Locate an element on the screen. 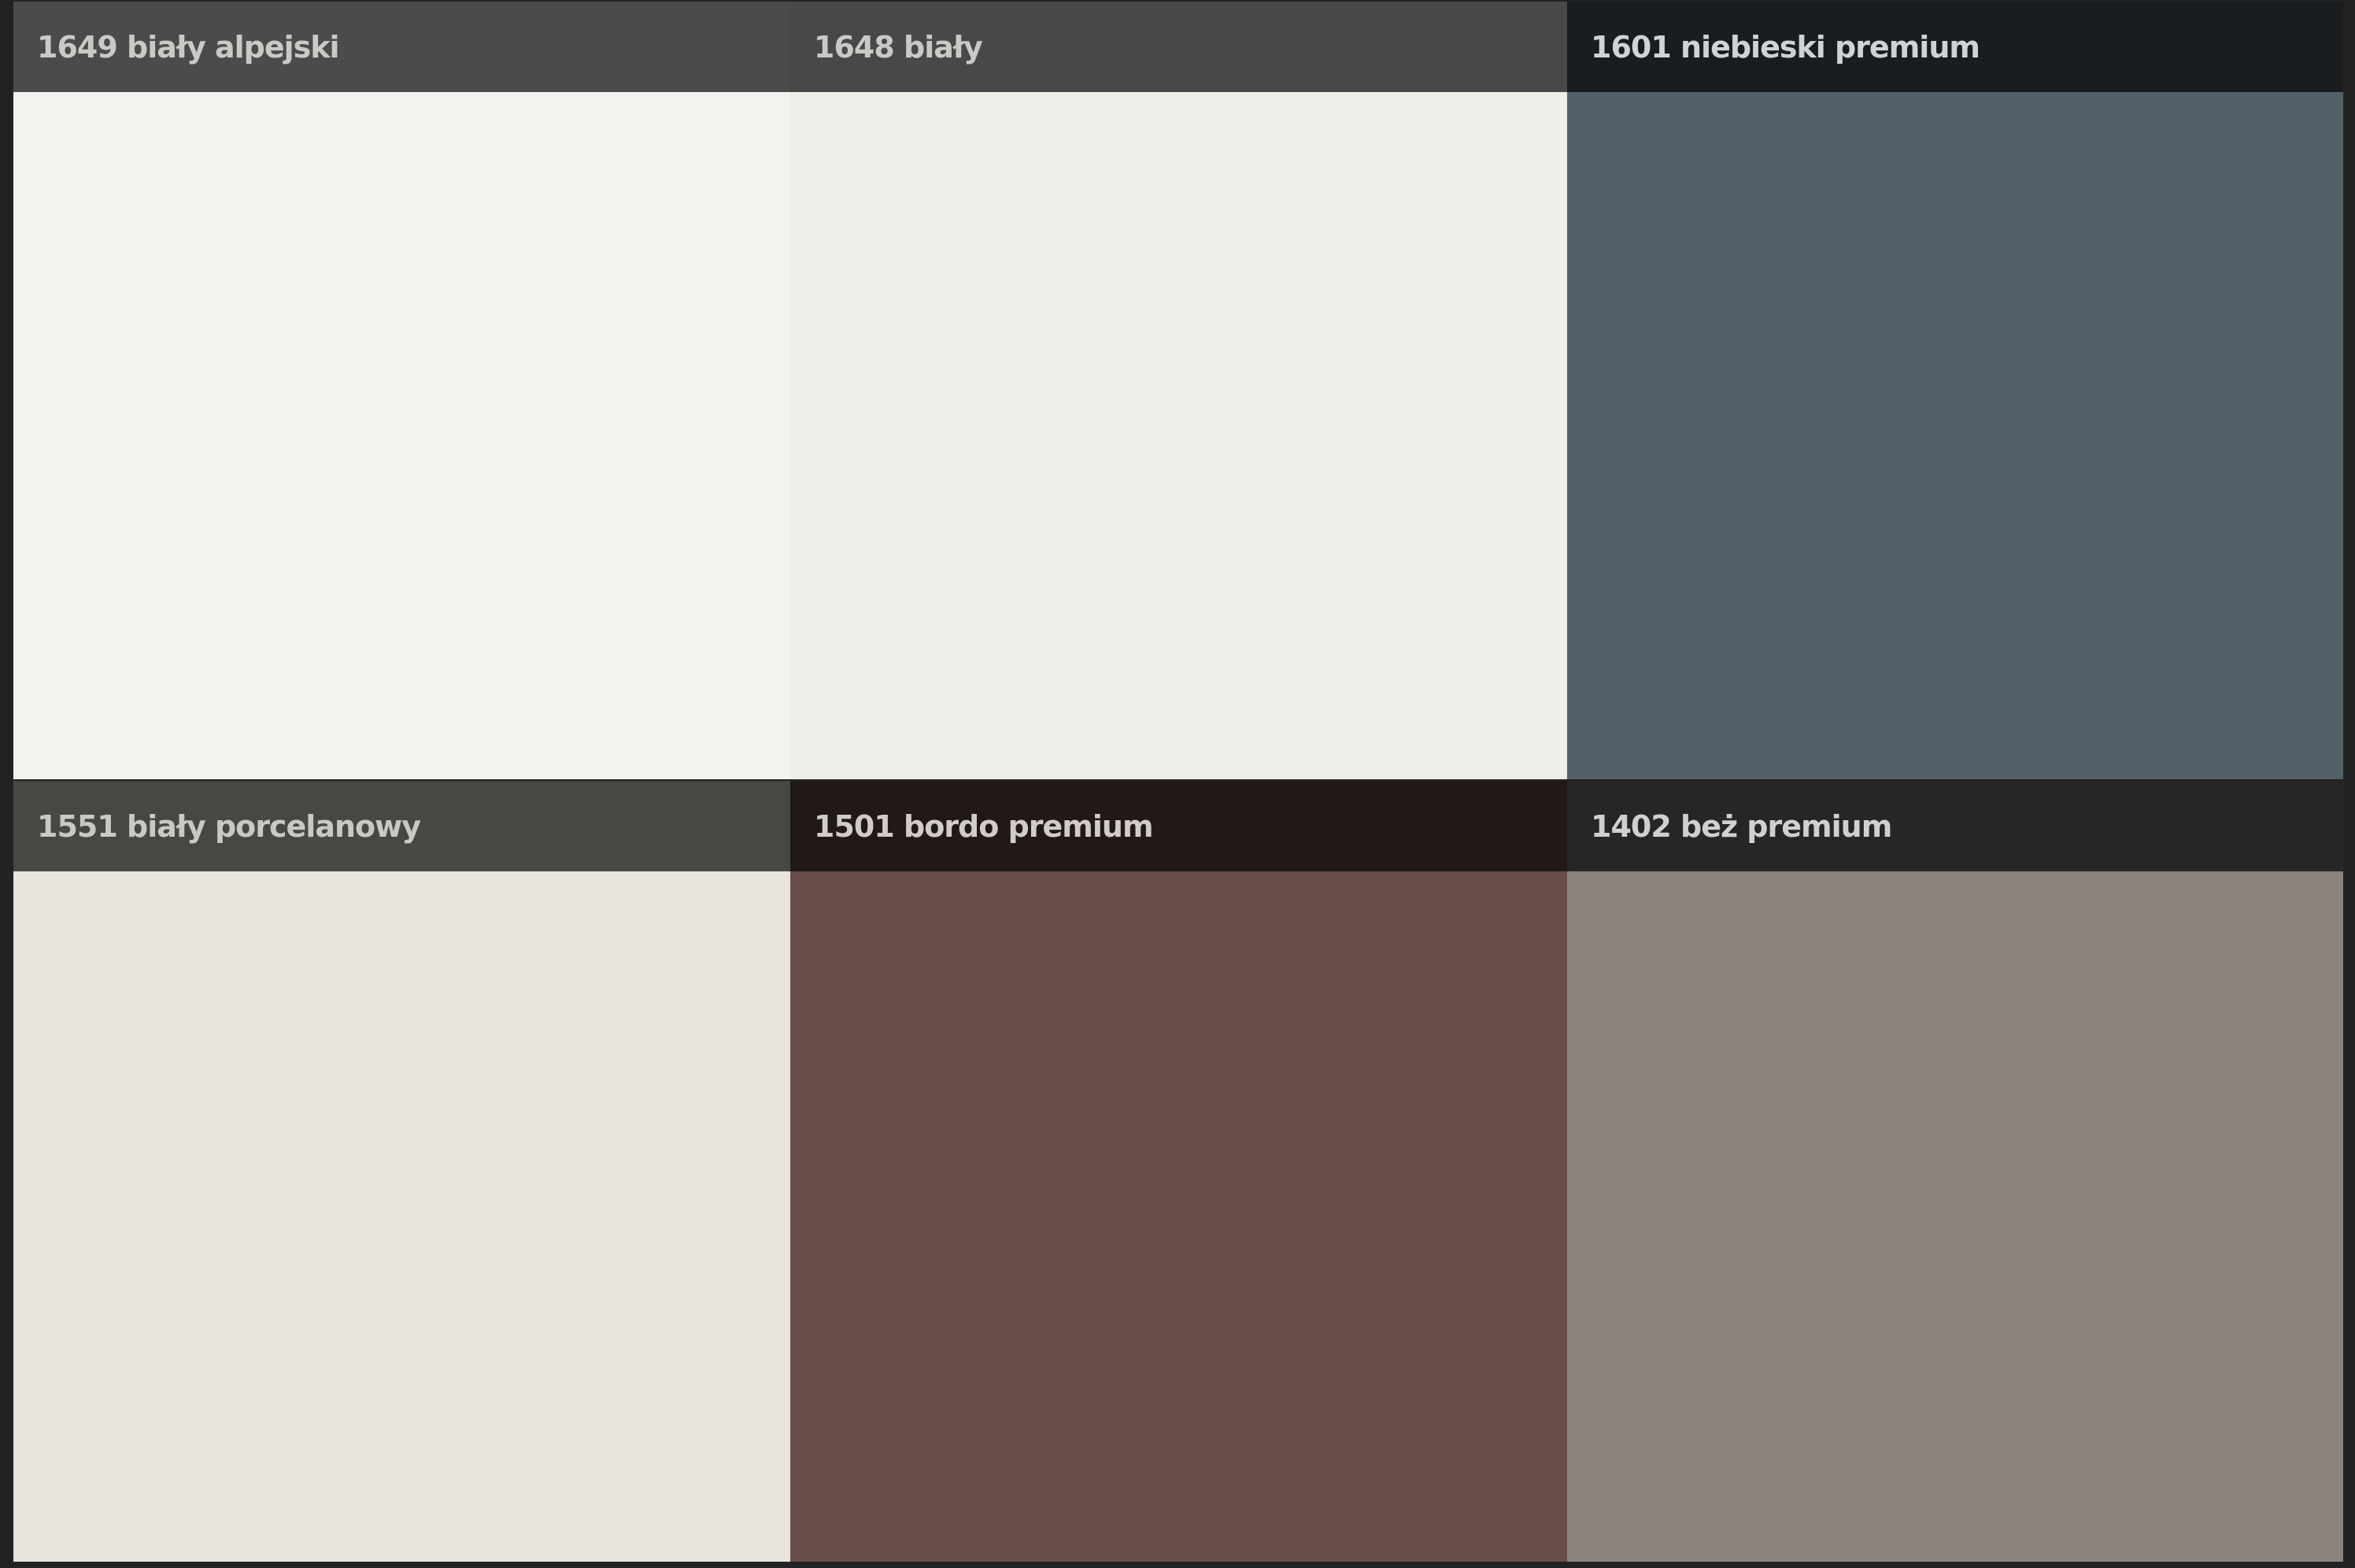 This screenshot has height=1568, width=2355. swatch-header: 1601 niebieski premium is located at coordinates (1955, 47).